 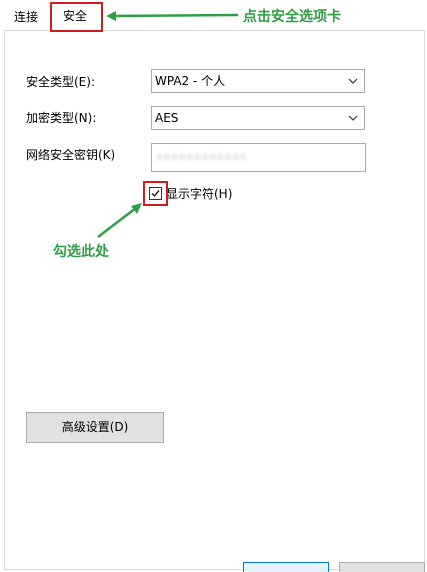 What do you see at coordinates (202, 157) in the screenshot?
I see `network-key-value: ••••••••••••` at bounding box center [202, 157].